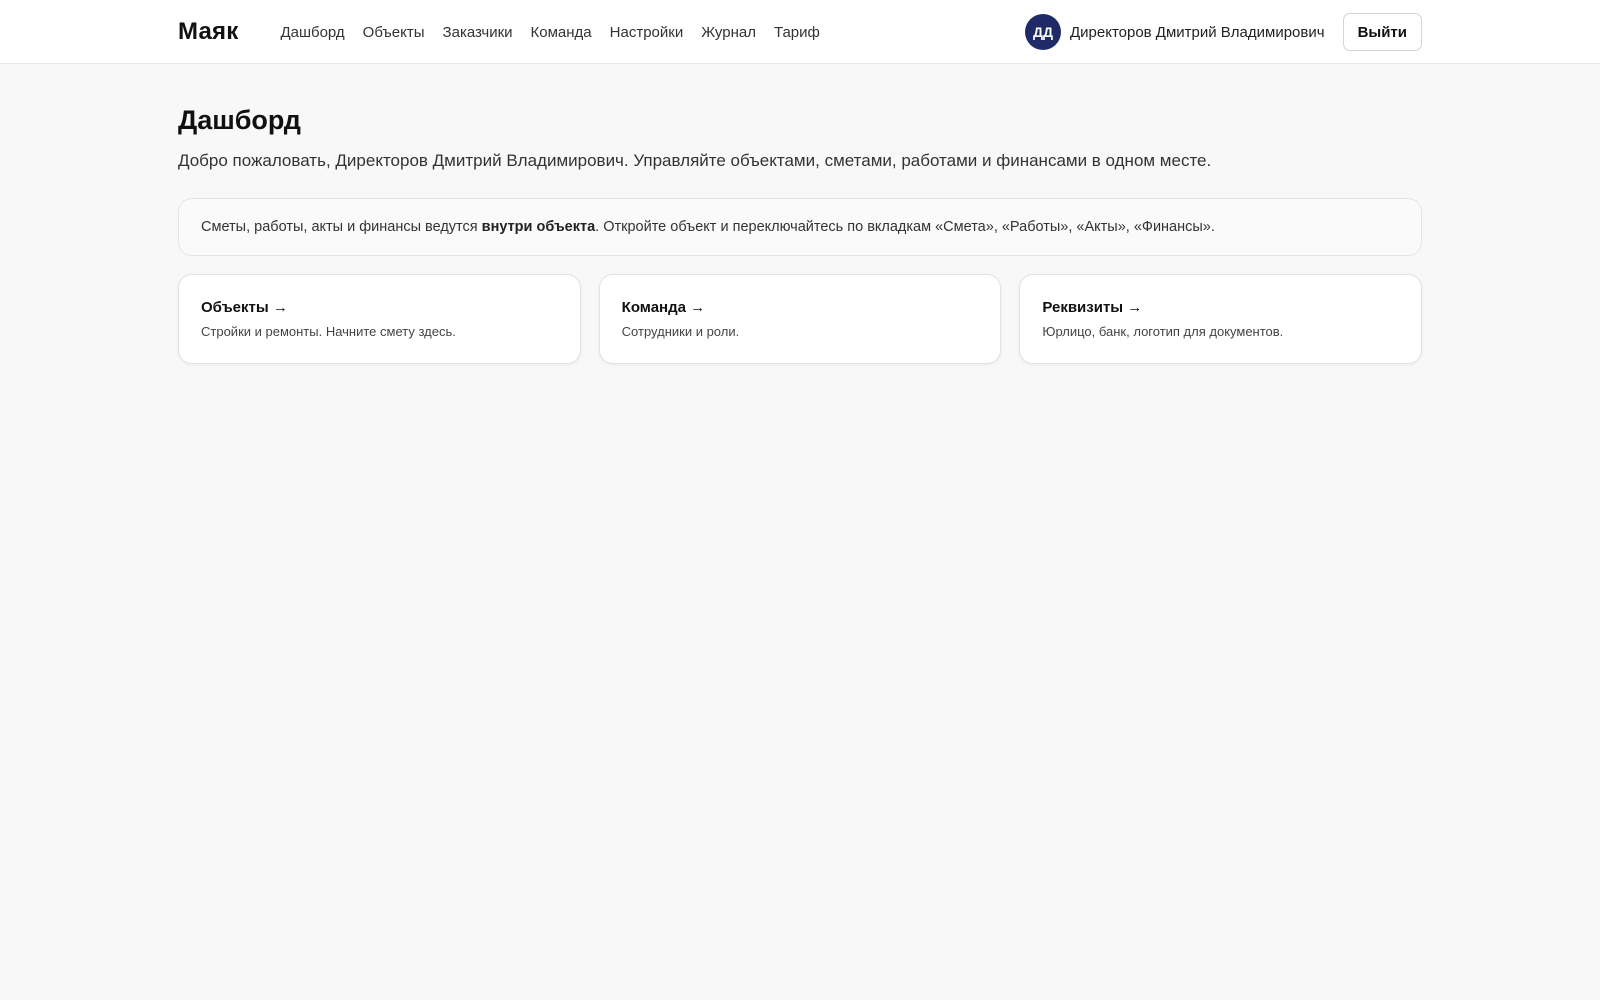 The image size is (1600, 1000). Describe the element at coordinates (328, 332) in the screenshot. I see `card-description: Стройки и ремонты. Начните смету здесь.` at that location.